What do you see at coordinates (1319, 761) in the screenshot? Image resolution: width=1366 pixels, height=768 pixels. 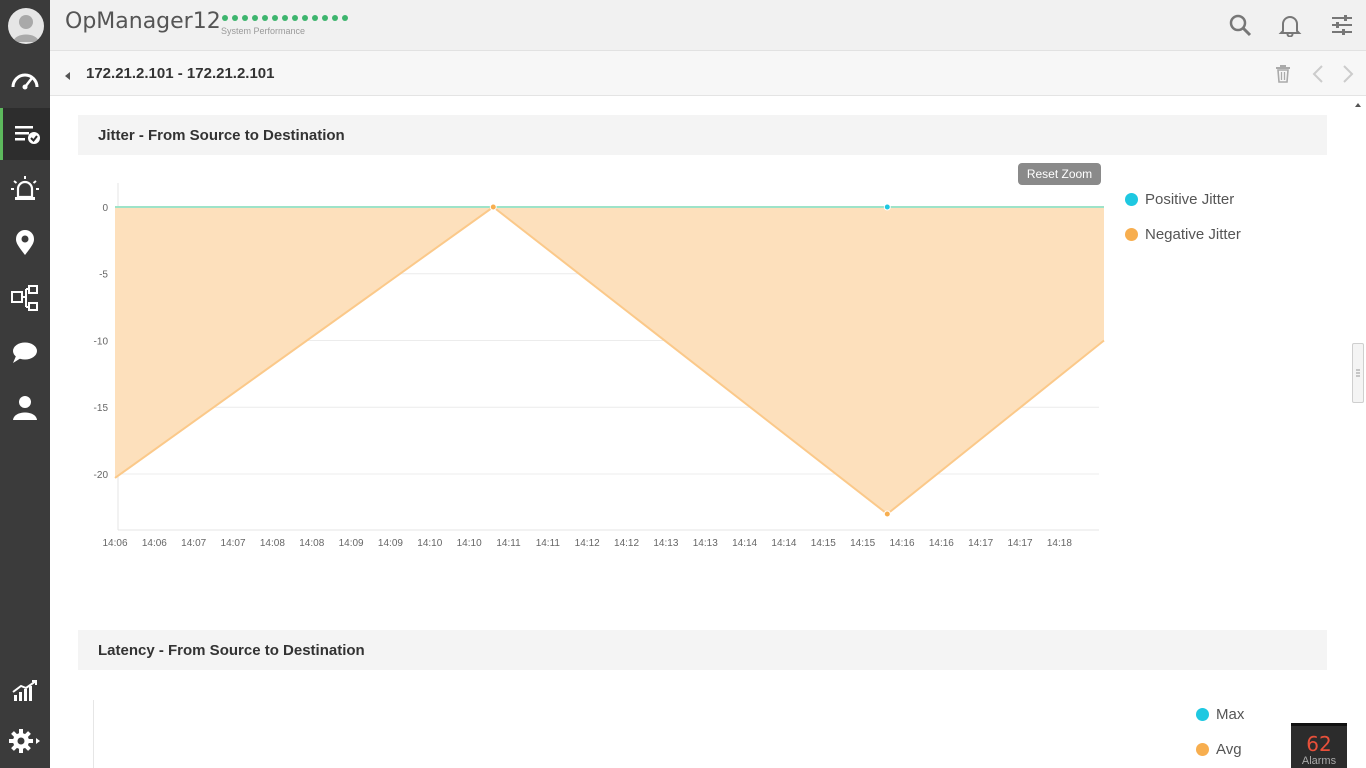 I see `alarm-label: Alarms` at bounding box center [1319, 761].